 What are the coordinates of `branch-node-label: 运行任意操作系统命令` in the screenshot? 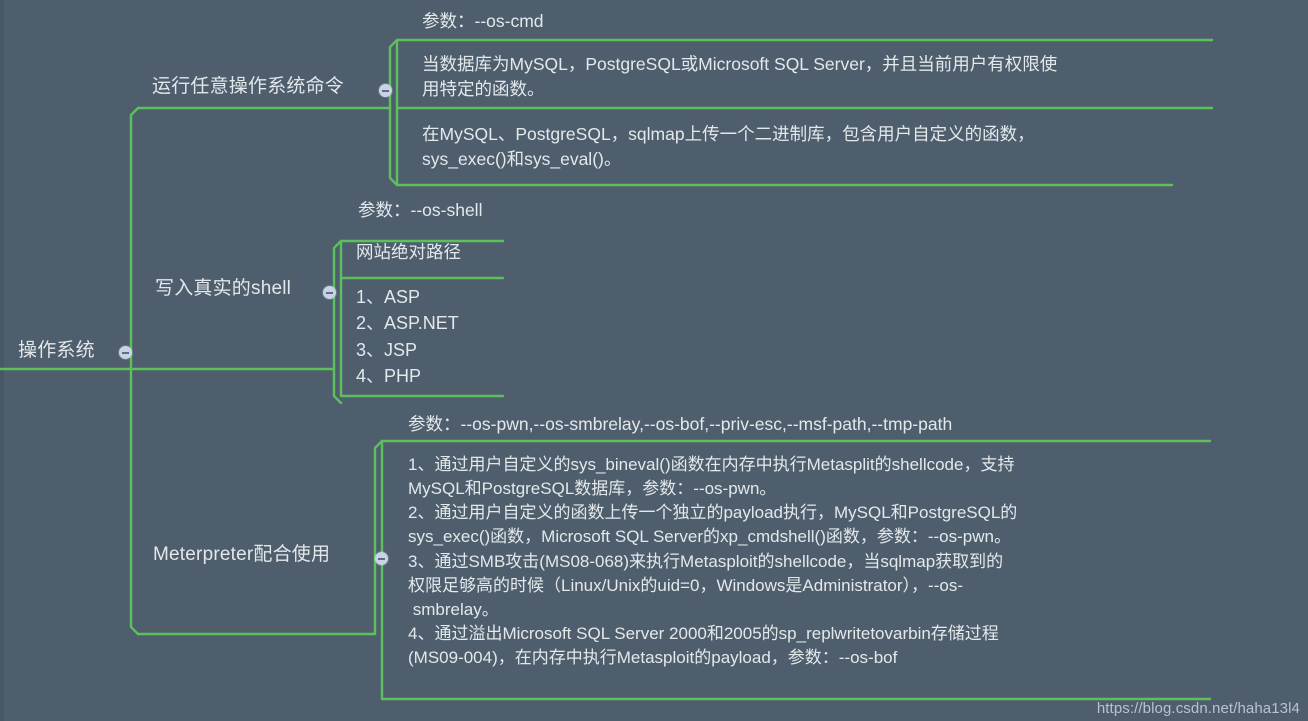 It's located at (248, 86).